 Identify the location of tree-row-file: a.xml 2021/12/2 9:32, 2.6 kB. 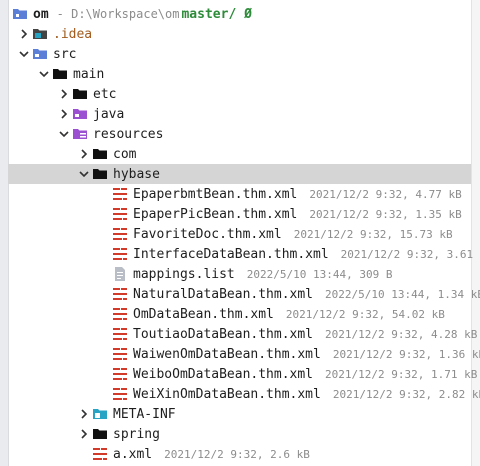
(239, 454).